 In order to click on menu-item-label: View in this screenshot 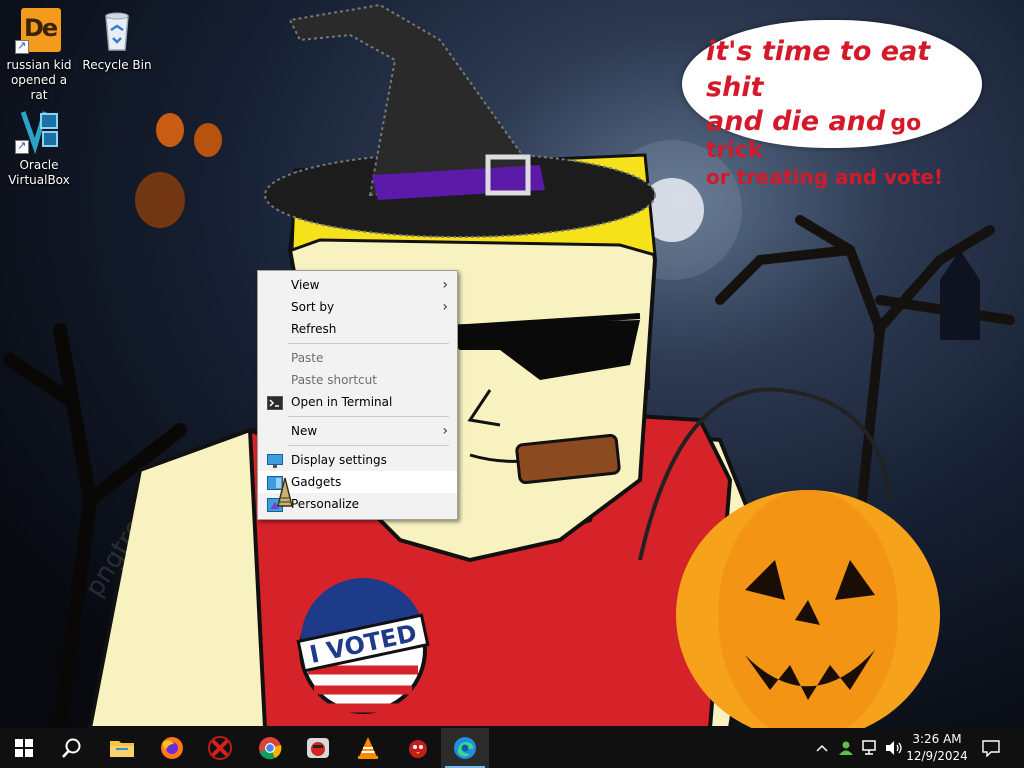, I will do `click(305, 285)`.